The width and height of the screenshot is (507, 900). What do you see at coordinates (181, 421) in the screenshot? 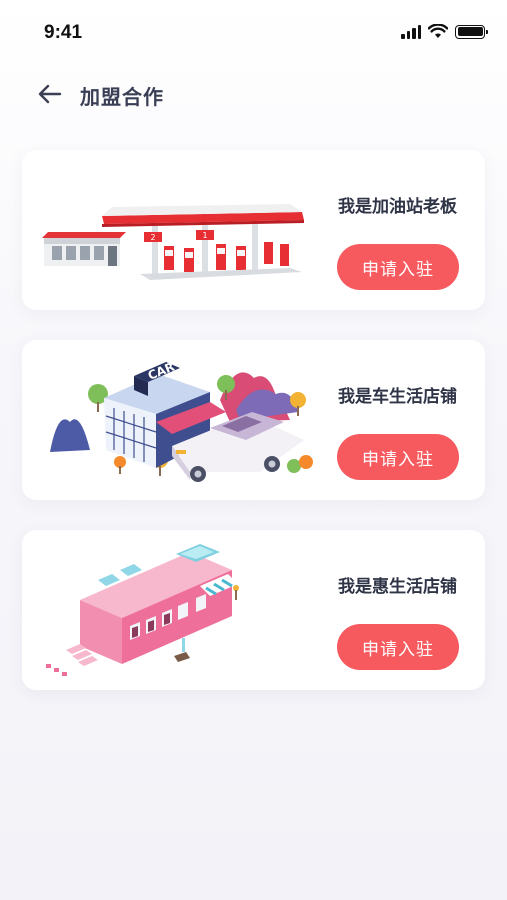
I see `car-shop-illustration: CAR` at bounding box center [181, 421].